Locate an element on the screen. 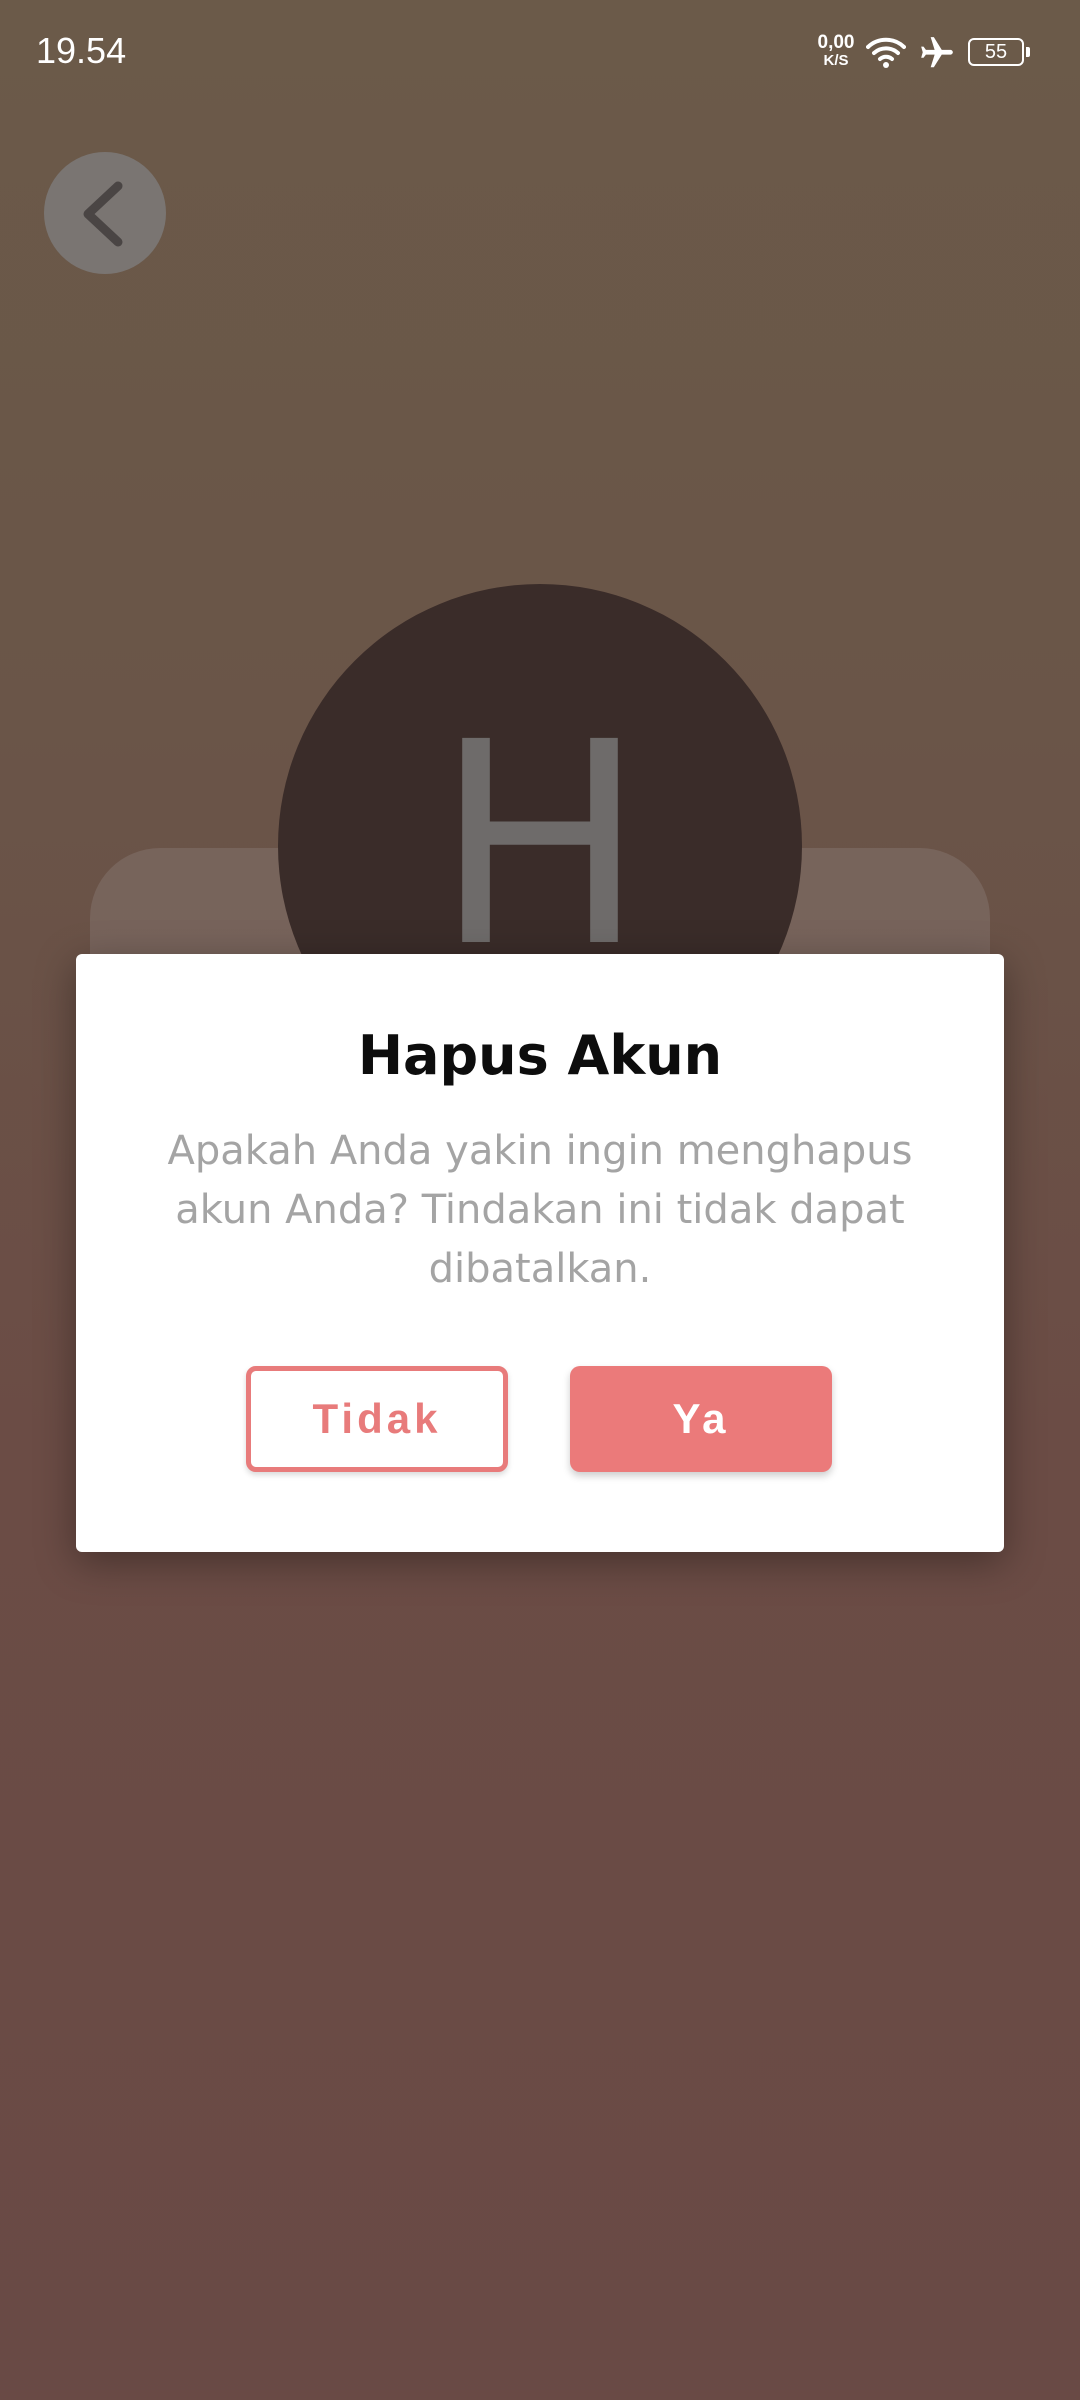 This screenshot has height=2400, width=1080. battery-level: 55 is located at coordinates (996, 52).